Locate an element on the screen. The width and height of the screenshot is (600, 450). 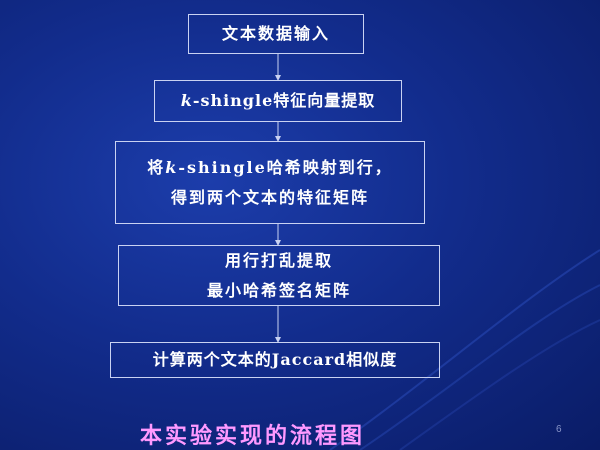
flow-step-2: k-shingle特征向量提取 is located at coordinates (278, 101).